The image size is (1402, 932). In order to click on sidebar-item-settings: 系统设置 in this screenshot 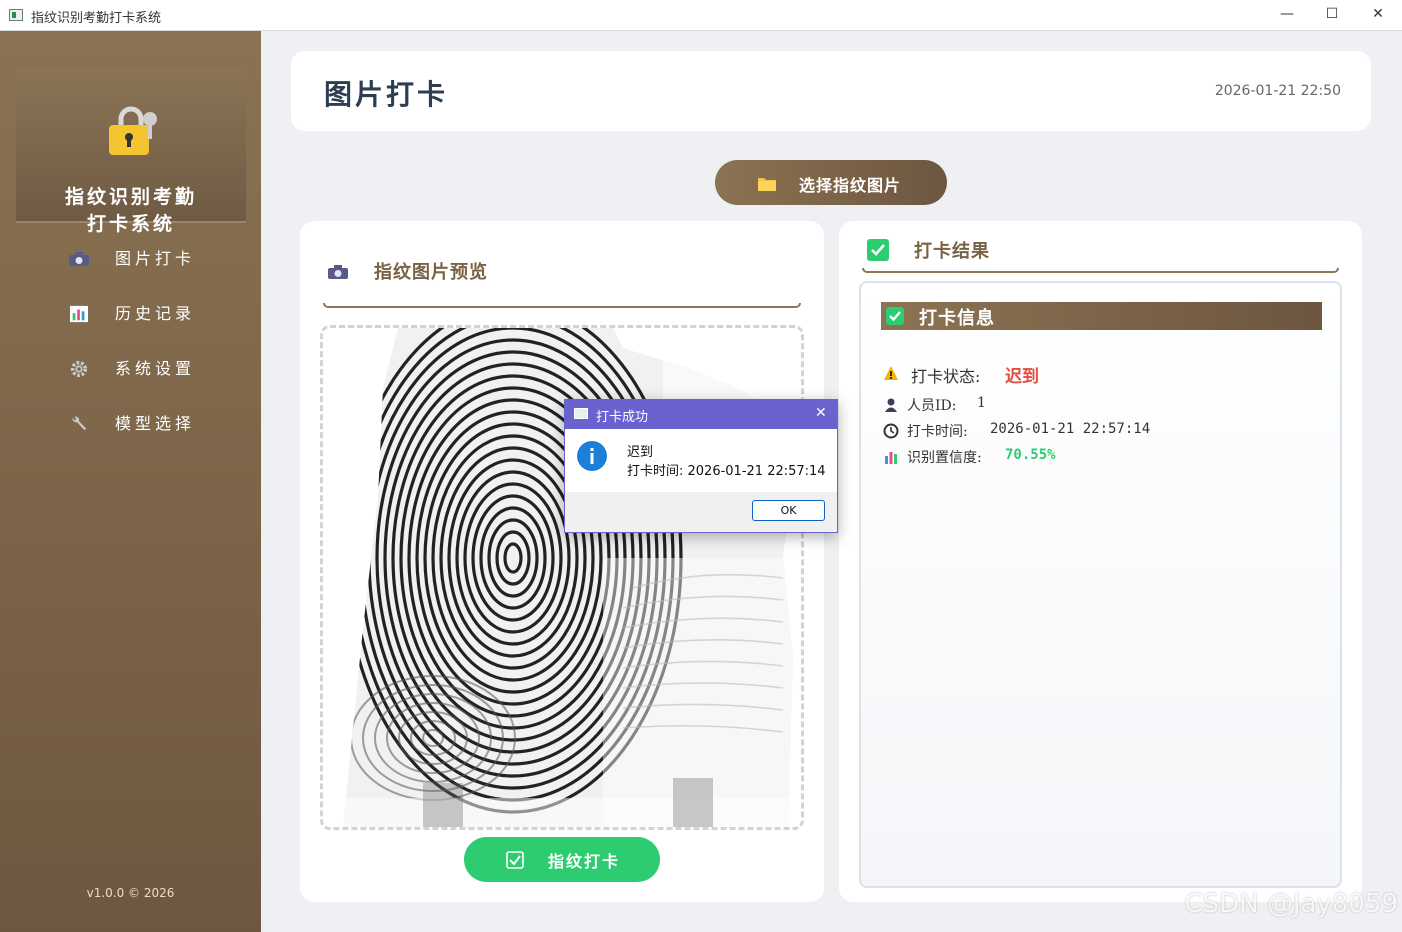, I will do `click(153, 369)`.